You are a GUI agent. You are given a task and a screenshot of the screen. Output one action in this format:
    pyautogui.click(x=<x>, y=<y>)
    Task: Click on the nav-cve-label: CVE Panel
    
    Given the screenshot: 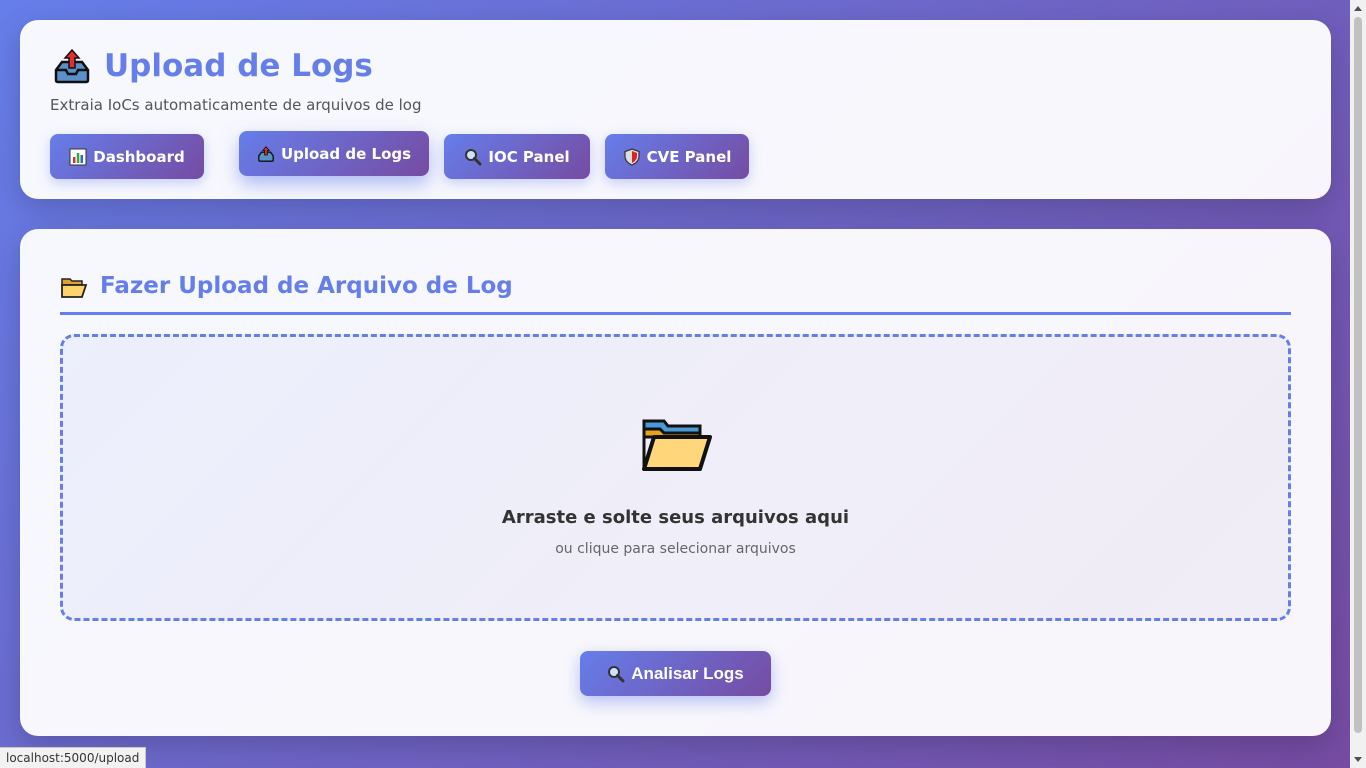 What is the action you would take?
    pyautogui.click(x=689, y=156)
    